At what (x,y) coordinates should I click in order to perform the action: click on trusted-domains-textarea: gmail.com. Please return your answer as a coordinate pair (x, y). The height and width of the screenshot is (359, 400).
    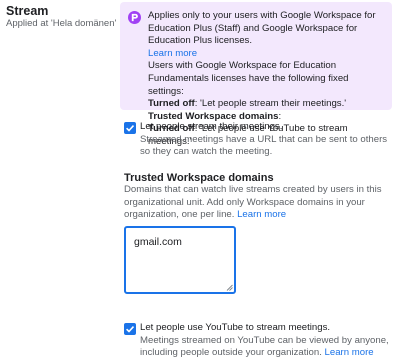
    Looking at the image, I should click on (180, 260).